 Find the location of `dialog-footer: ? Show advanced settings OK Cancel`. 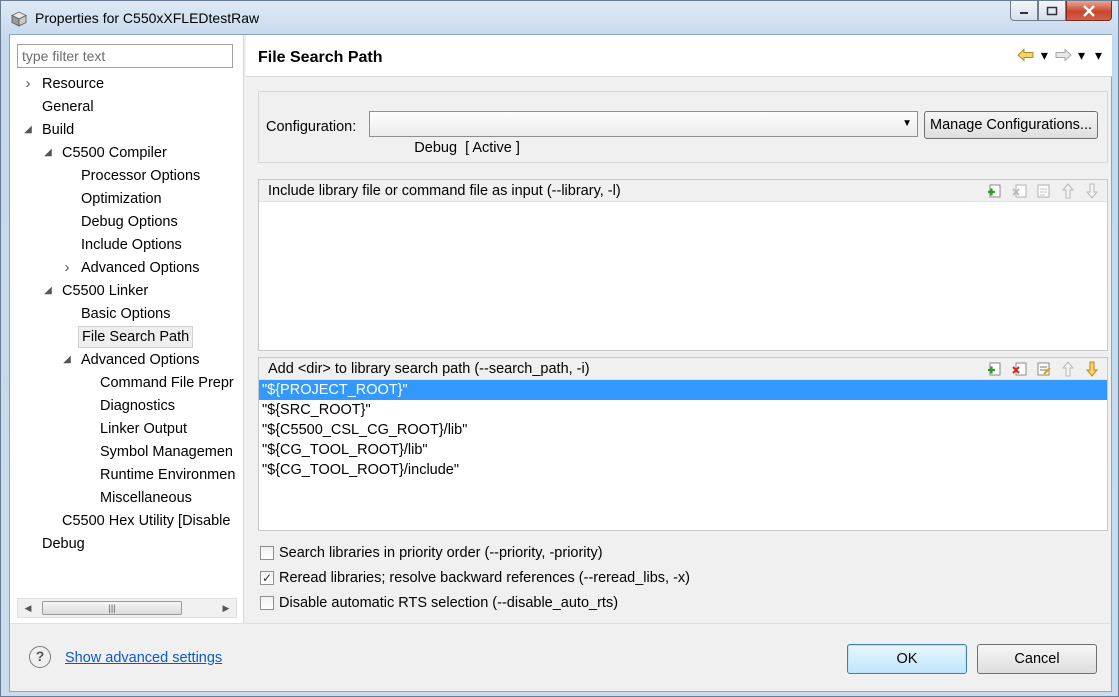

dialog-footer: ? Show advanced settings OK Cancel is located at coordinates (560, 657).